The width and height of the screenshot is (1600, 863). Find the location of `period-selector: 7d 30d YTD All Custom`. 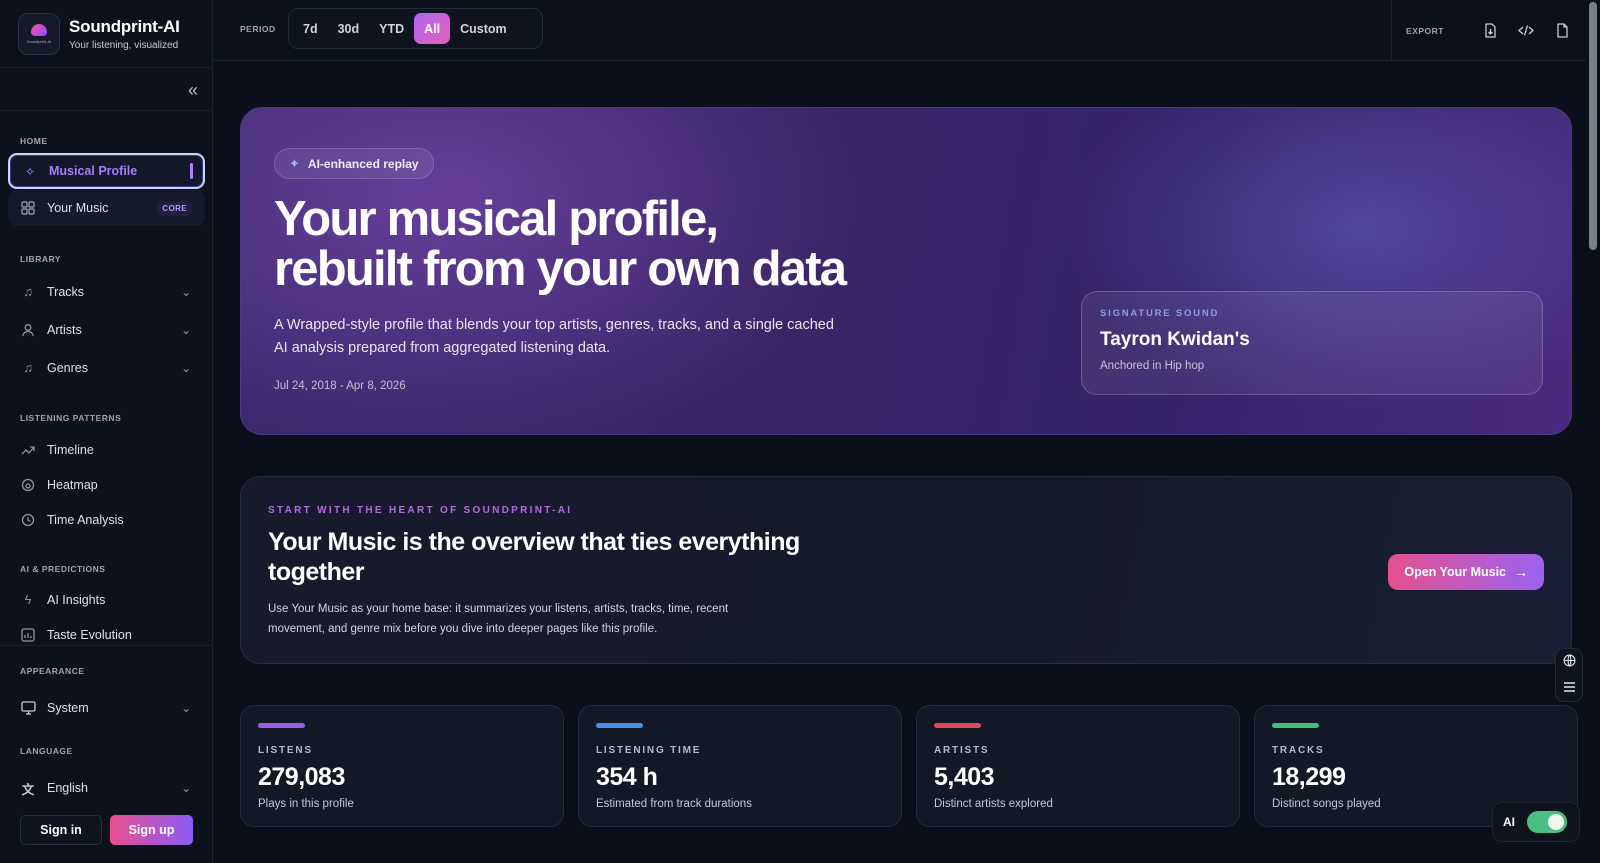

period-selector: 7d 30d YTD All Custom is located at coordinates (415, 28).